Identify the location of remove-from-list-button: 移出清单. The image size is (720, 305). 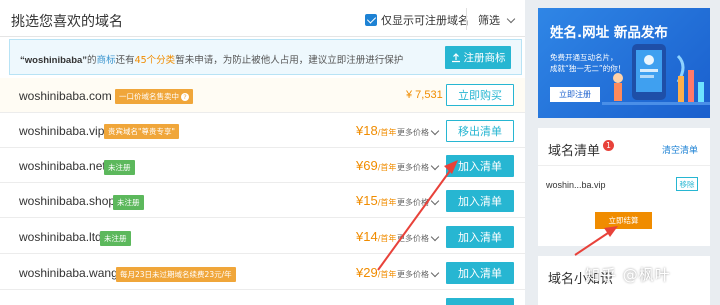
(480, 131).